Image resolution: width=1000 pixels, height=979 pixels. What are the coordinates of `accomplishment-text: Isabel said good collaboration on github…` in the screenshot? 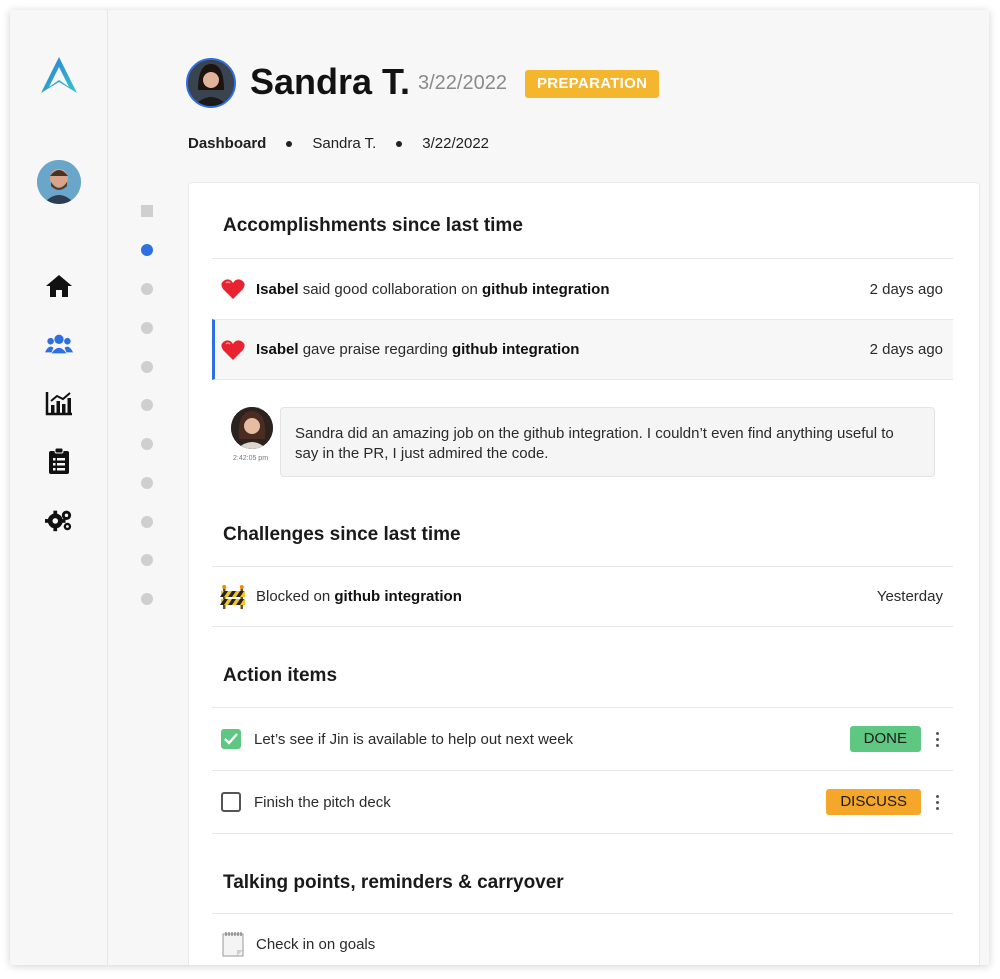 It's located at (563, 289).